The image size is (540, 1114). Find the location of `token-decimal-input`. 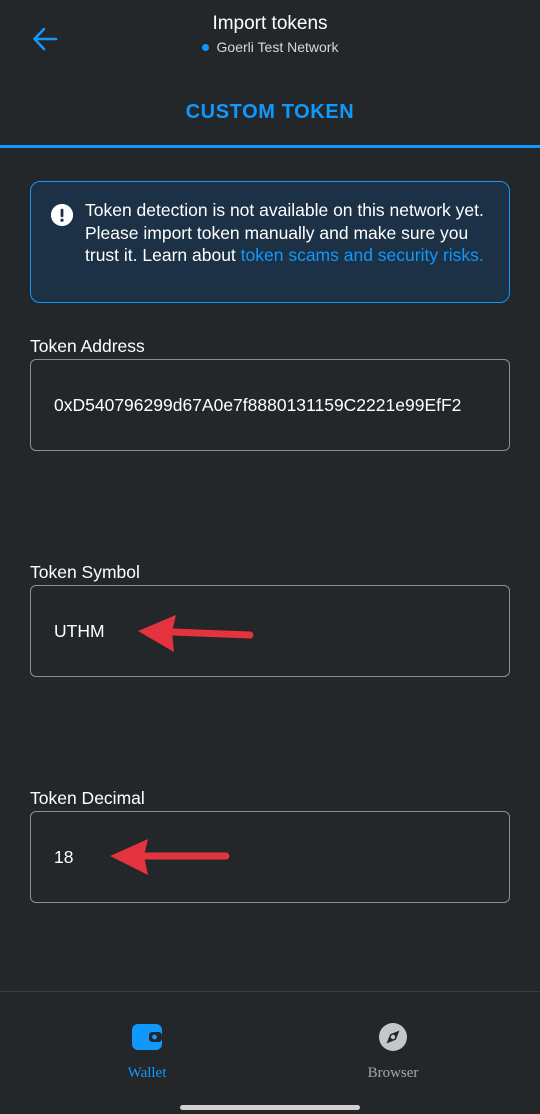

token-decimal-input is located at coordinates (270, 857).